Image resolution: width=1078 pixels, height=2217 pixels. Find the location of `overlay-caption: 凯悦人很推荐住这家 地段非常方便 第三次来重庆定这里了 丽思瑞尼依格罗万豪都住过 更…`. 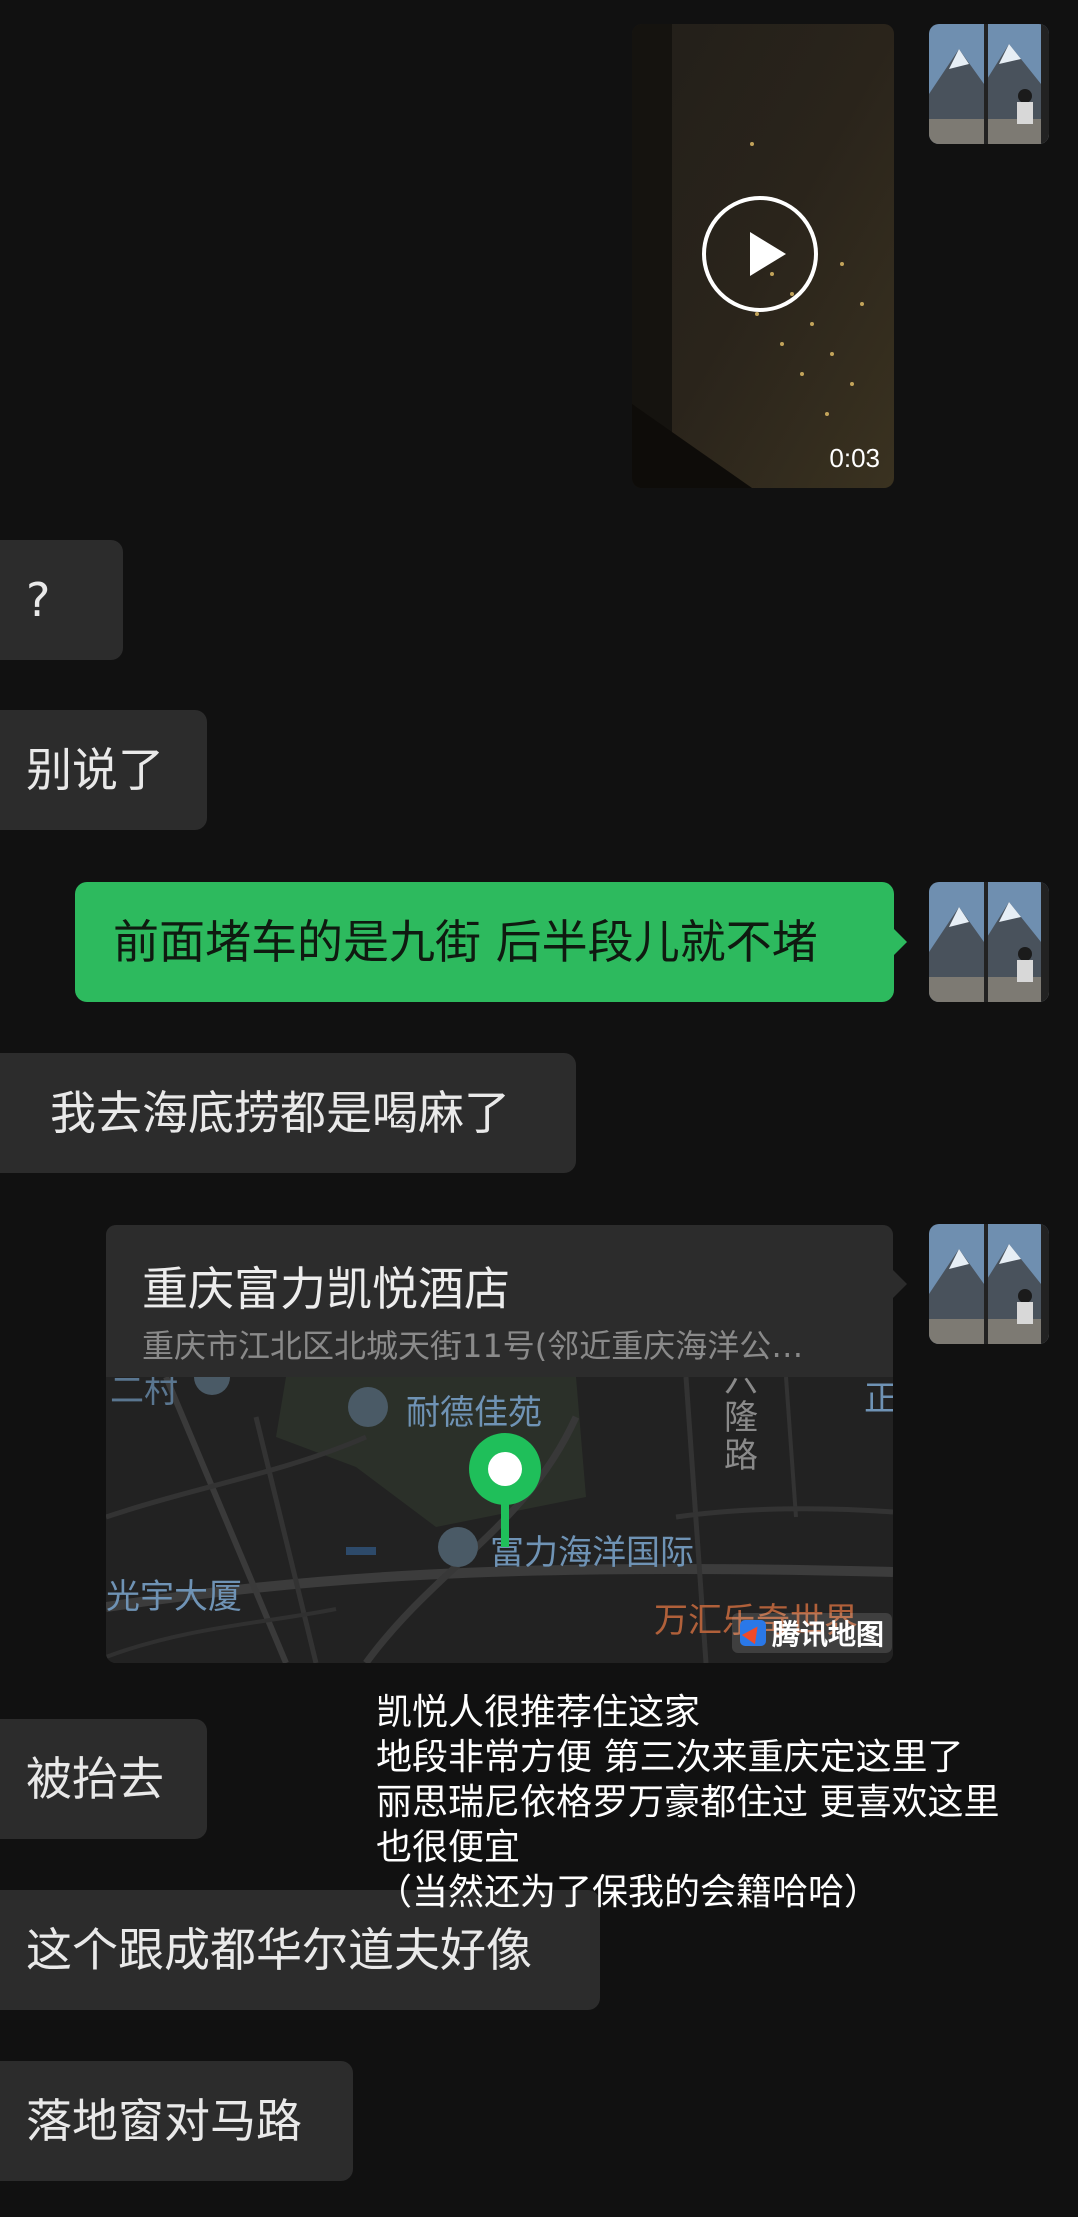

overlay-caption: 凯悦人很推荐住这家 地段非常方便 第三次来重庆定这里了 丽思瑞尼依格罗万豪都住过 更… is located at coordinates (687, 1802).